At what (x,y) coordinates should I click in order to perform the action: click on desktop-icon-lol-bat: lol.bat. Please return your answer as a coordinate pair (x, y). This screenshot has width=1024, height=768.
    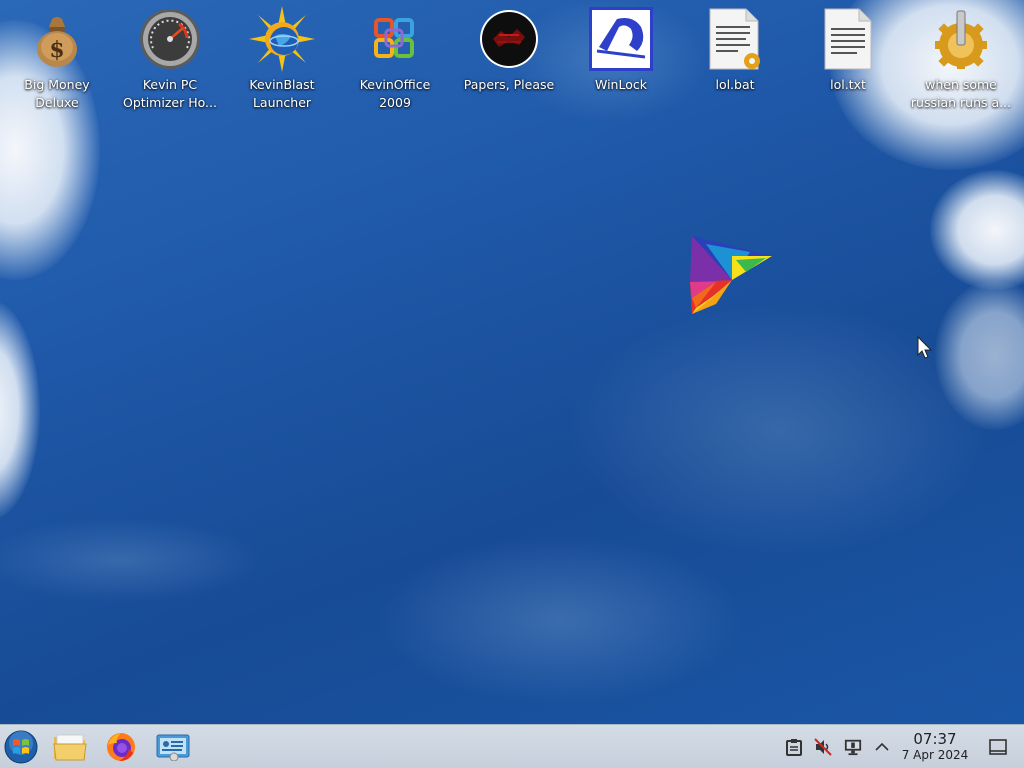
    Looking at the image, I should click on (735, 61).